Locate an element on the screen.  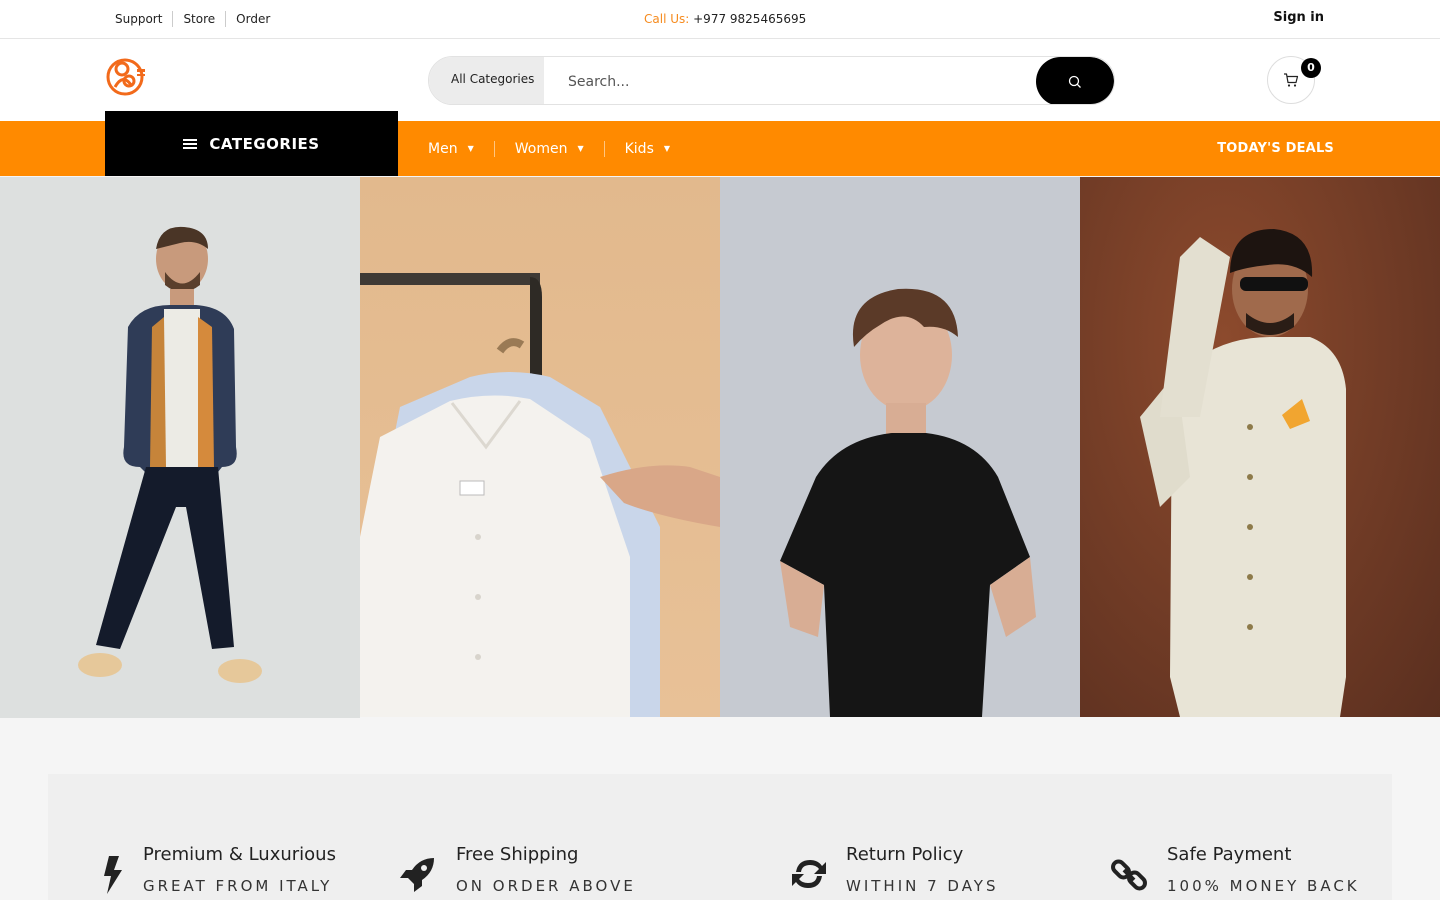
feature-premium: Premium & Luxurious GREAT FROM ITALY is located at coordinates (219, 869).